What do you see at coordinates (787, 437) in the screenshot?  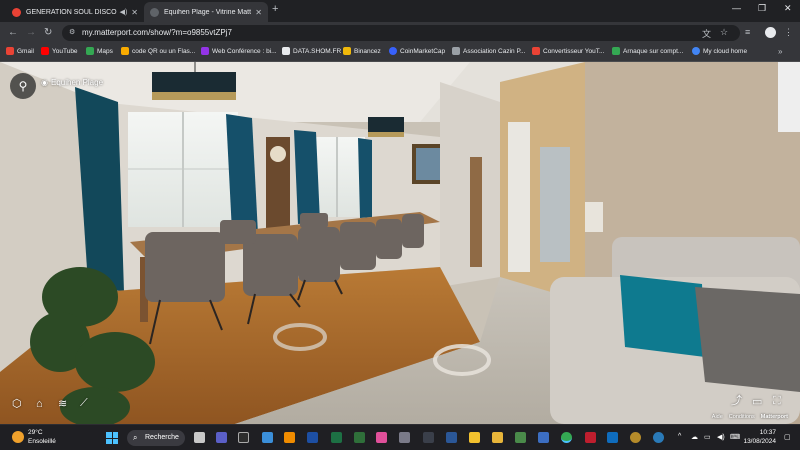 I see `notification-icon: ▢` at bounding box center [787, 437].